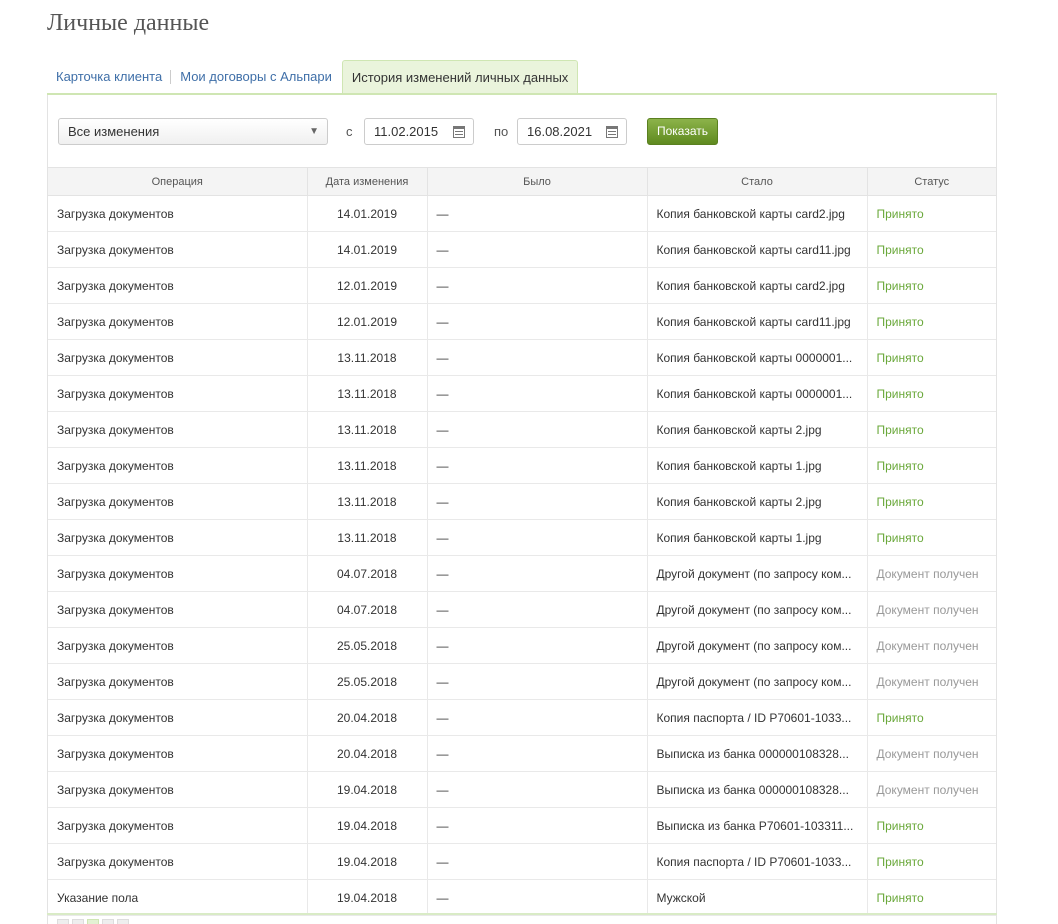 The width and height of the screenshot is (1058, 924). What do you see at coordinates (256, 76) in the screenshot?
I see `tab-my-contracts: Мои договоры с Альпари` at bounding box center [256, 76].